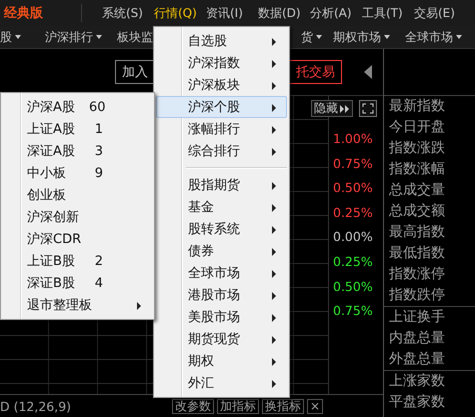 The height and width of the screenshot is (417, 475). Describe the element at coordinates (417, 317) in the screenshot. I see `field-label: 上证换手` at that location.